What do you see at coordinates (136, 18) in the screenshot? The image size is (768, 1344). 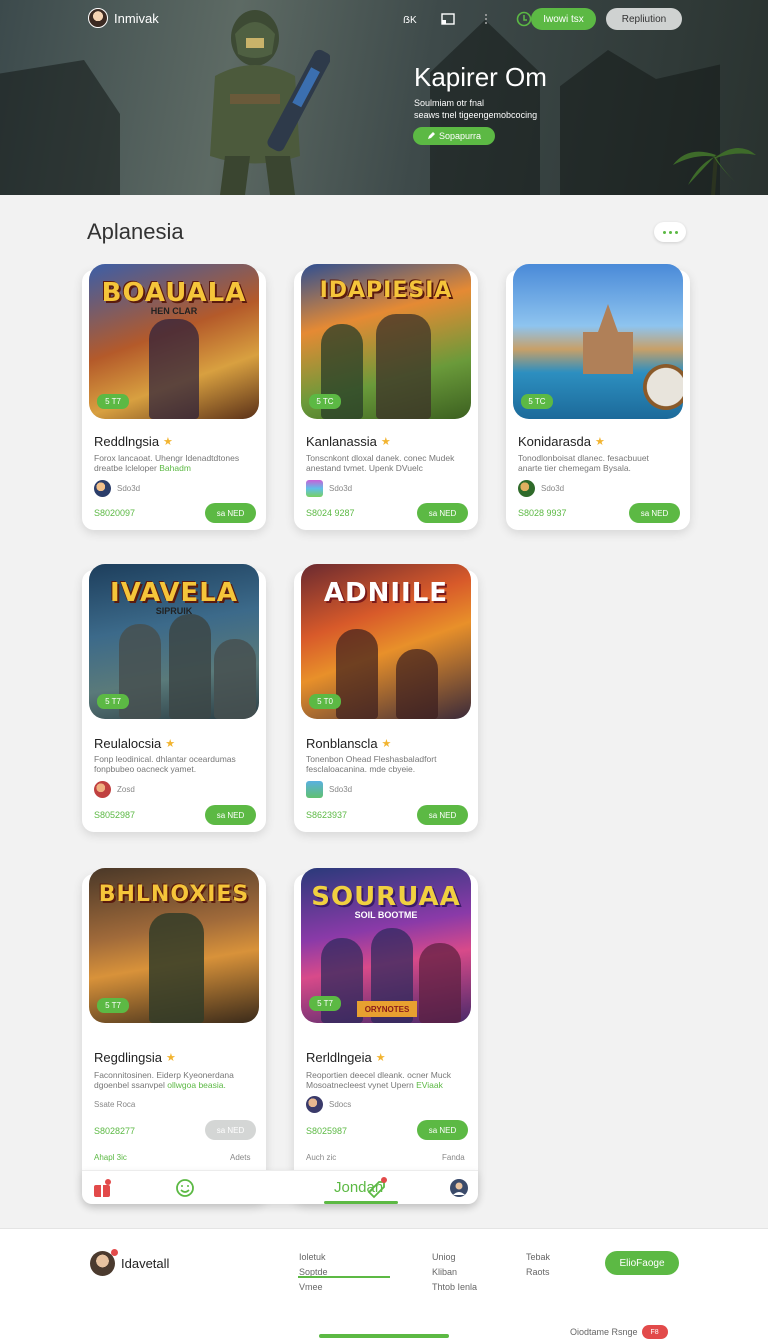 I see `username: Inmivak` at bounding box center [136, 18].